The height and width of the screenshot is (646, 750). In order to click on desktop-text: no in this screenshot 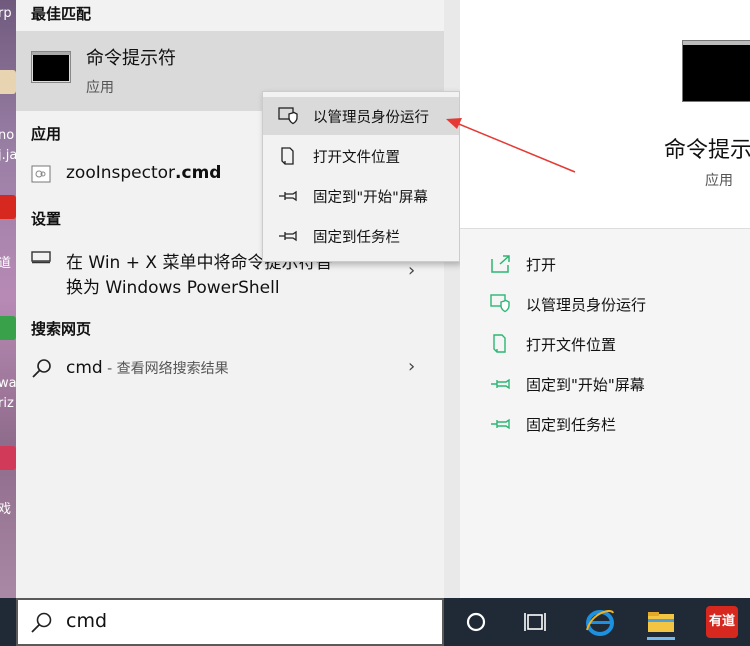, I will do `click(7, 135)`.